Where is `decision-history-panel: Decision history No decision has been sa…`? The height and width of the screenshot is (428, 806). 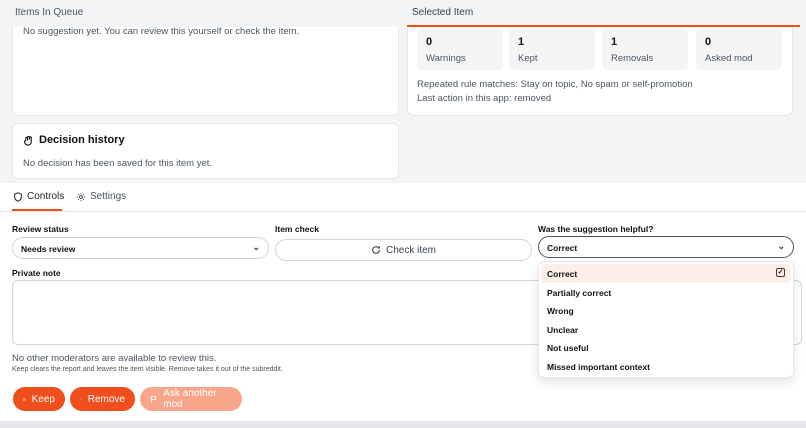 decision-history-panel: Decision history No decision has been sa… is located at coordinates (205, 151).